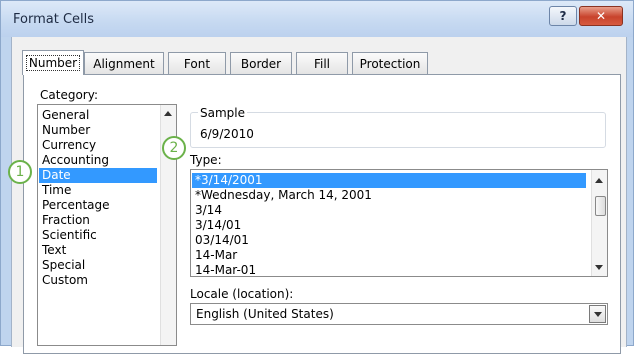 The width and height of the screenshot is (634, 354). What do you see at coordinates (317, 19) in the screenshot?
I see `title-bar: Format Cells ? ✕` at bounding box center [317, 19].